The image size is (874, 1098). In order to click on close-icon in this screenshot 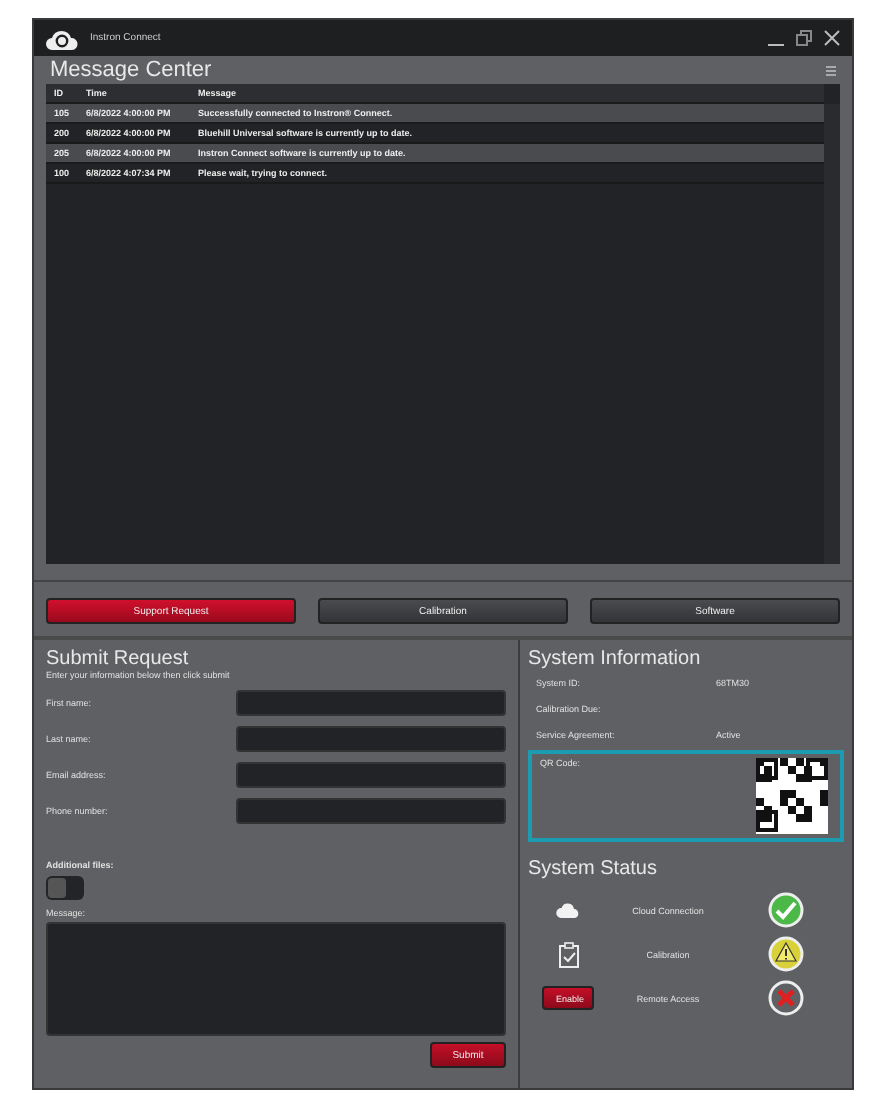, I will do `click(832, 38)`.